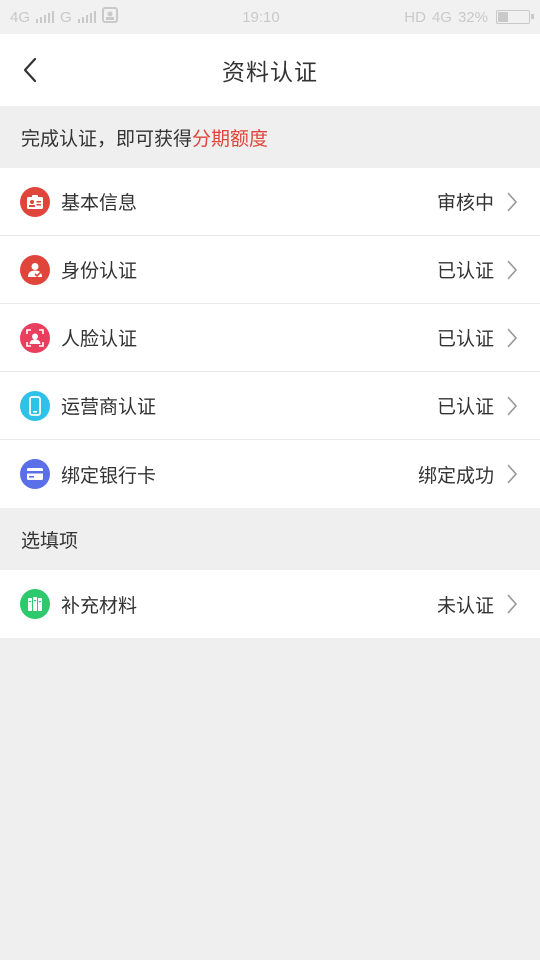 Image resolution: width=540 pixels, height=960 pixels. I want to click on chevron-left-icon, so click(30, 70).